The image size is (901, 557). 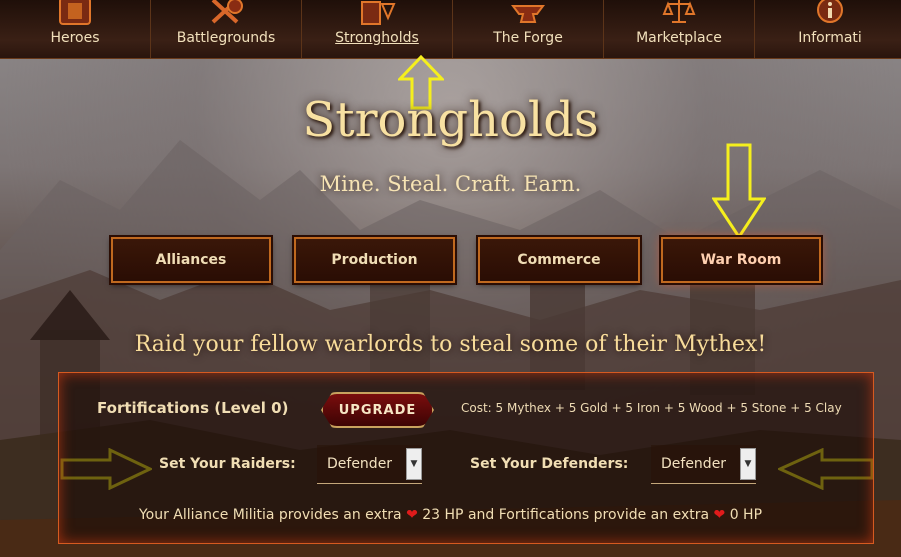 I want to click on anvil-icon, so click(x=528, y=14).